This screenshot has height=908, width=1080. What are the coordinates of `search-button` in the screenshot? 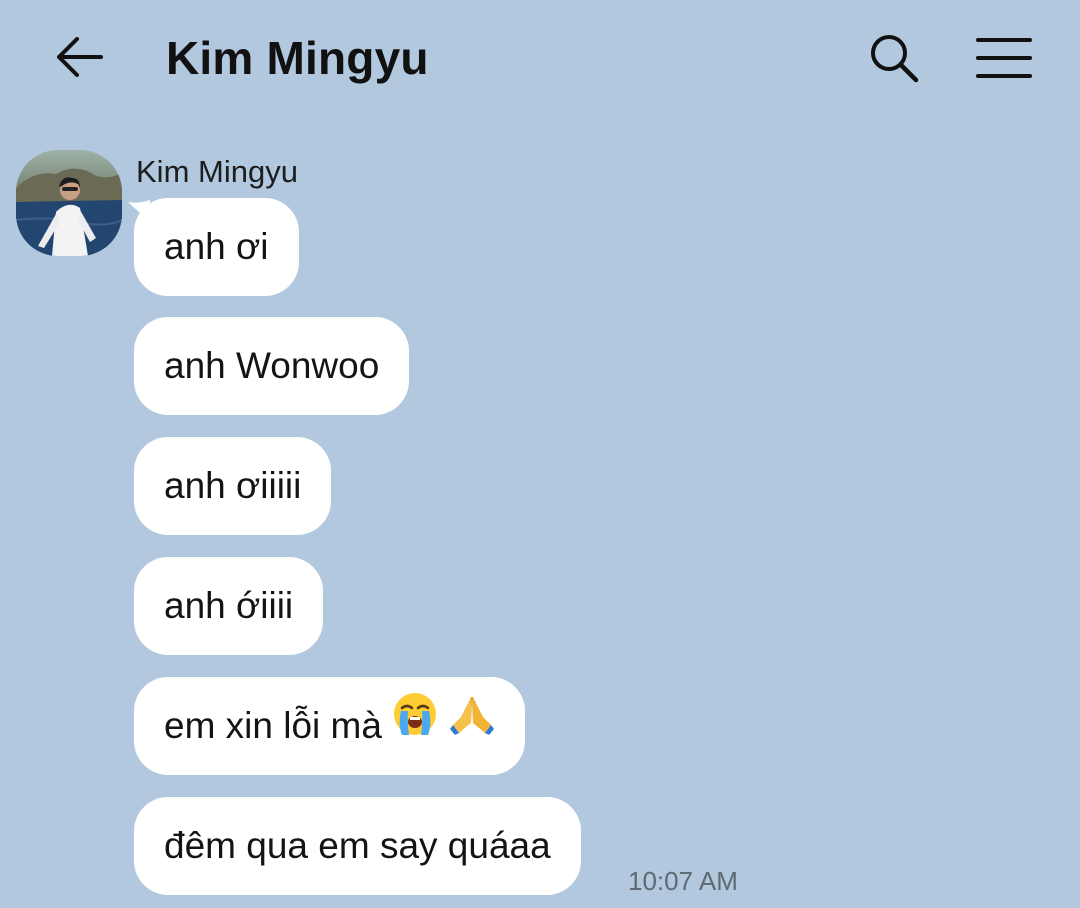 It's located at (894, 58).